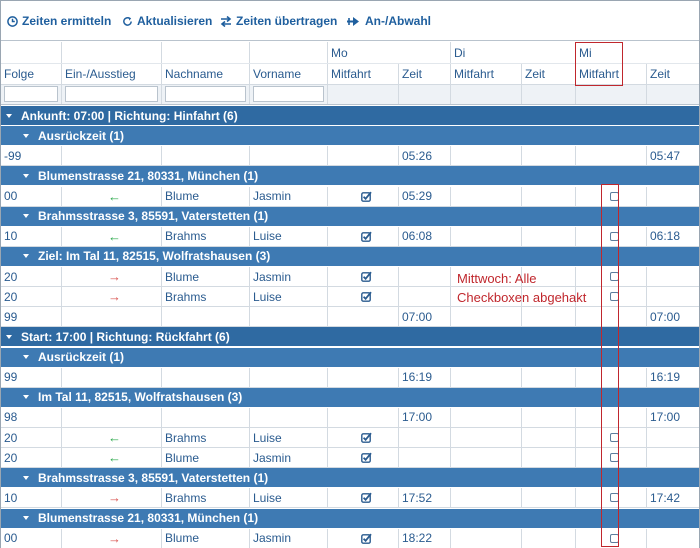 The image size is (700, 548). What do you see at coordinates (673, 74) in the screenshot?
I see `column-header-mi-zeit: Zeit` at bounding box center [673, 74].